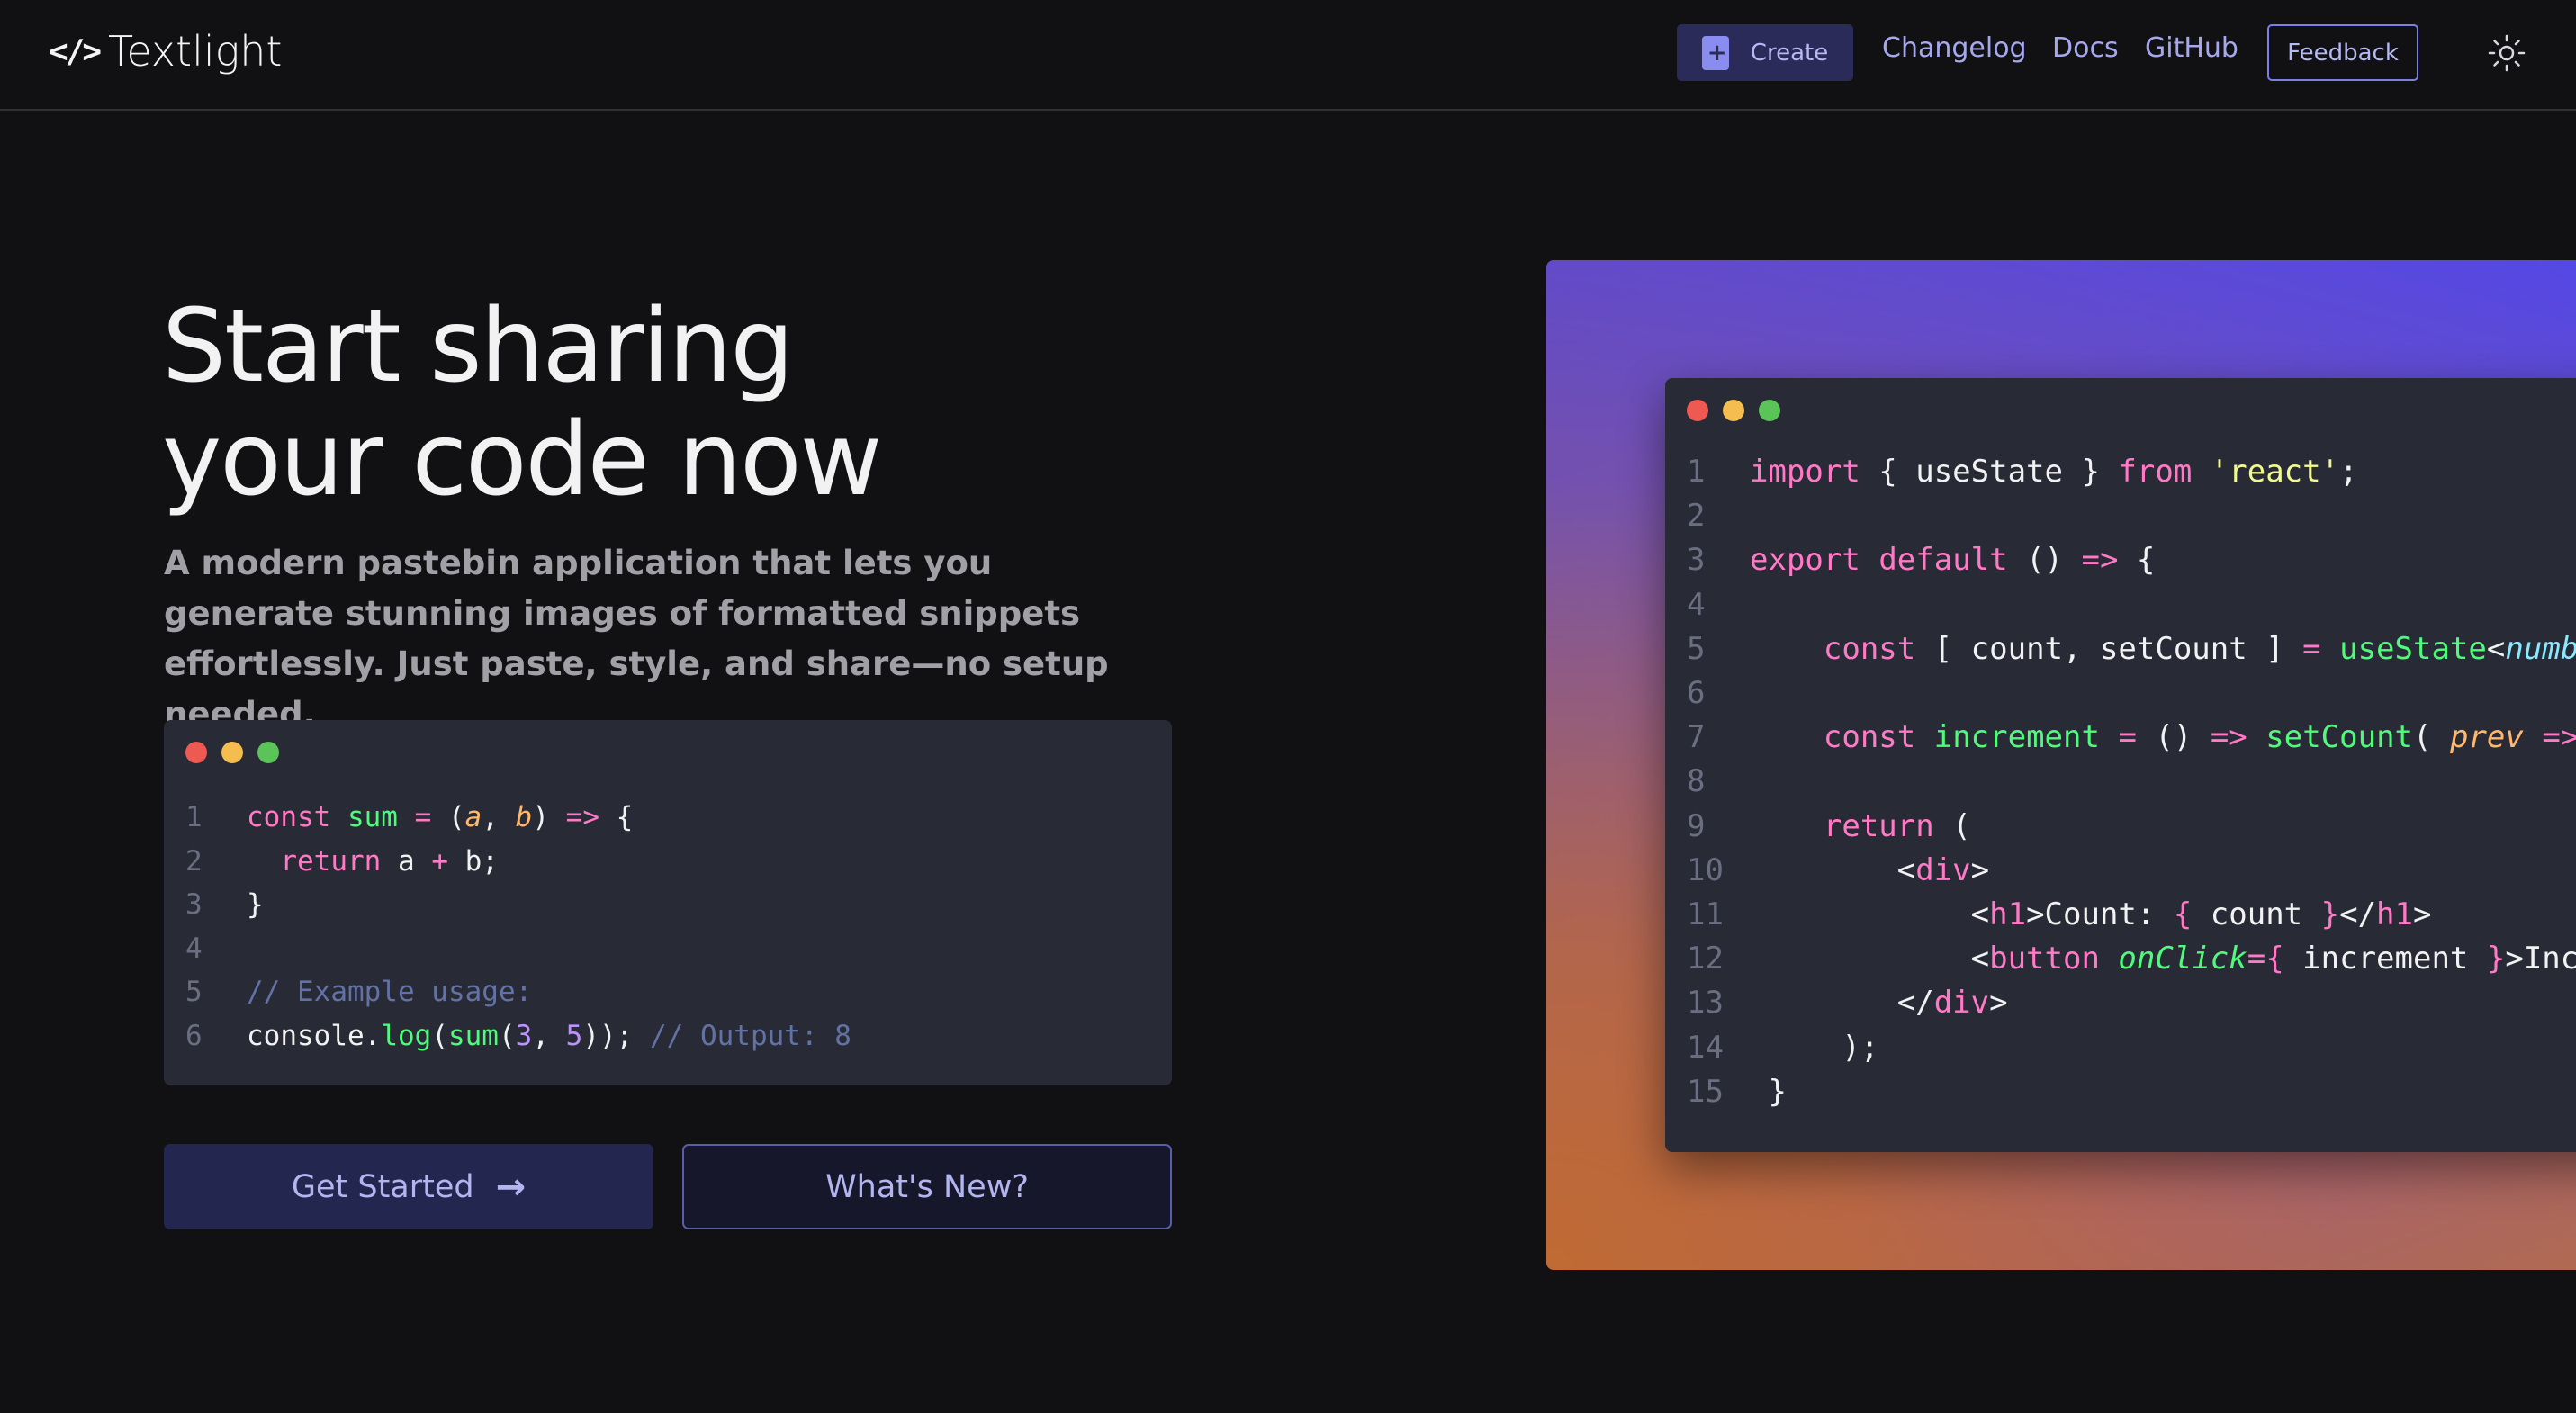 The height and width of the screenshot is (1413, 2576). Describe the element at coordinates (2507, 53) in the screenshot. I see `theme-toggle-button` at that location.